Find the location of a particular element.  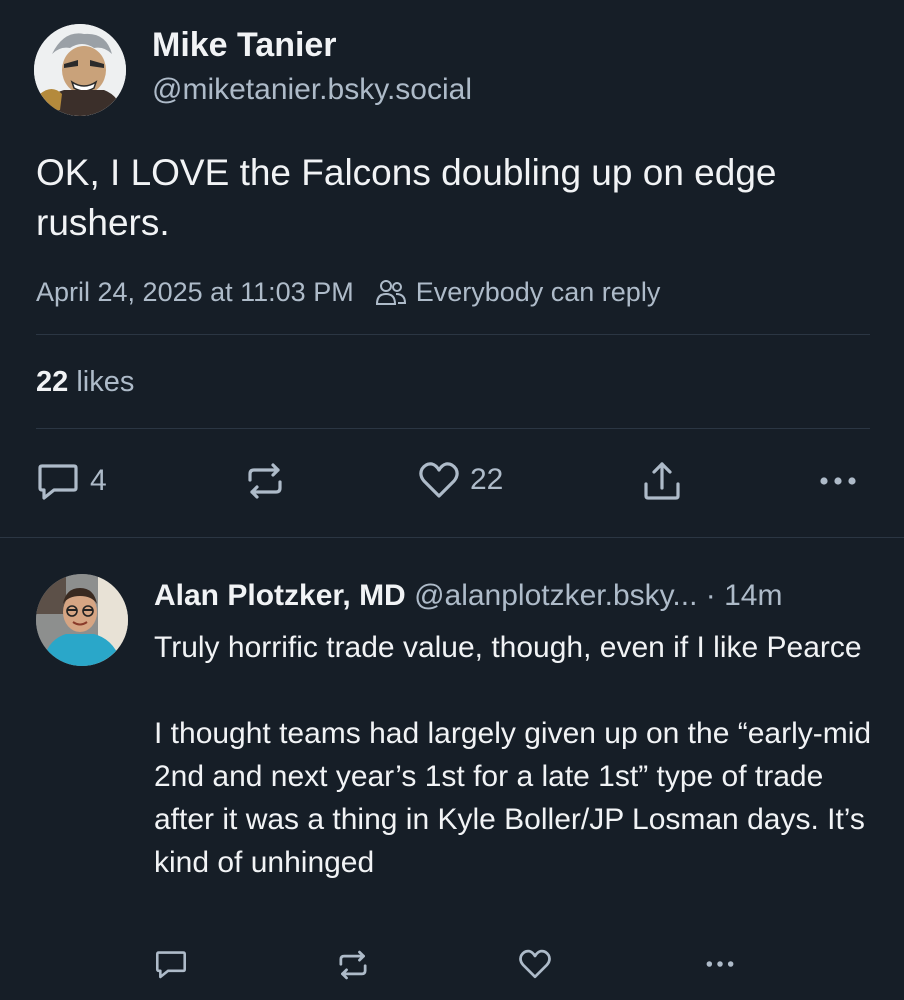

reply-button: 4 is located at coordinates (71, 481).